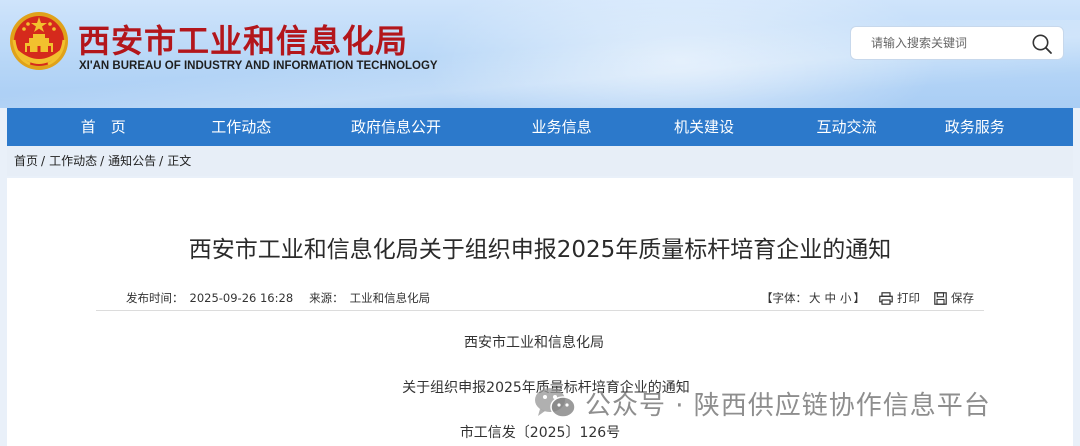 This screenshot has height=446, width=1080. Describe the element at coordinates (132, 161) in the screenshot. I see `breadcrumb-notices: 通知公告` at that location.